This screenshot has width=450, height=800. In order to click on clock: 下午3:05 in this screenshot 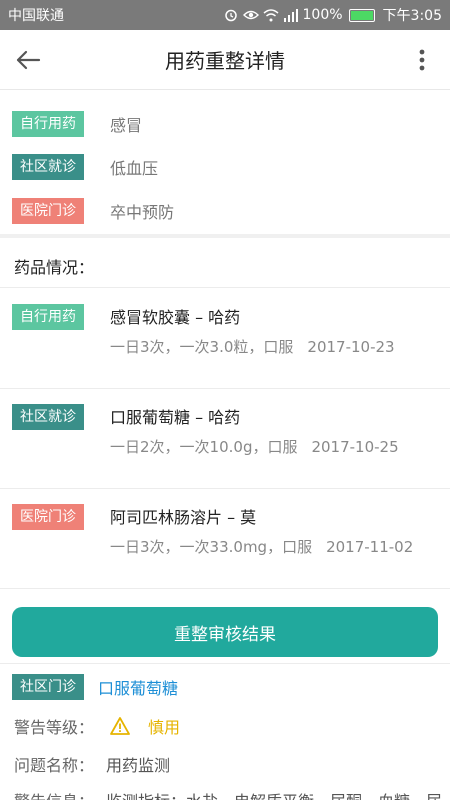, I will do `click(412, 16)`.